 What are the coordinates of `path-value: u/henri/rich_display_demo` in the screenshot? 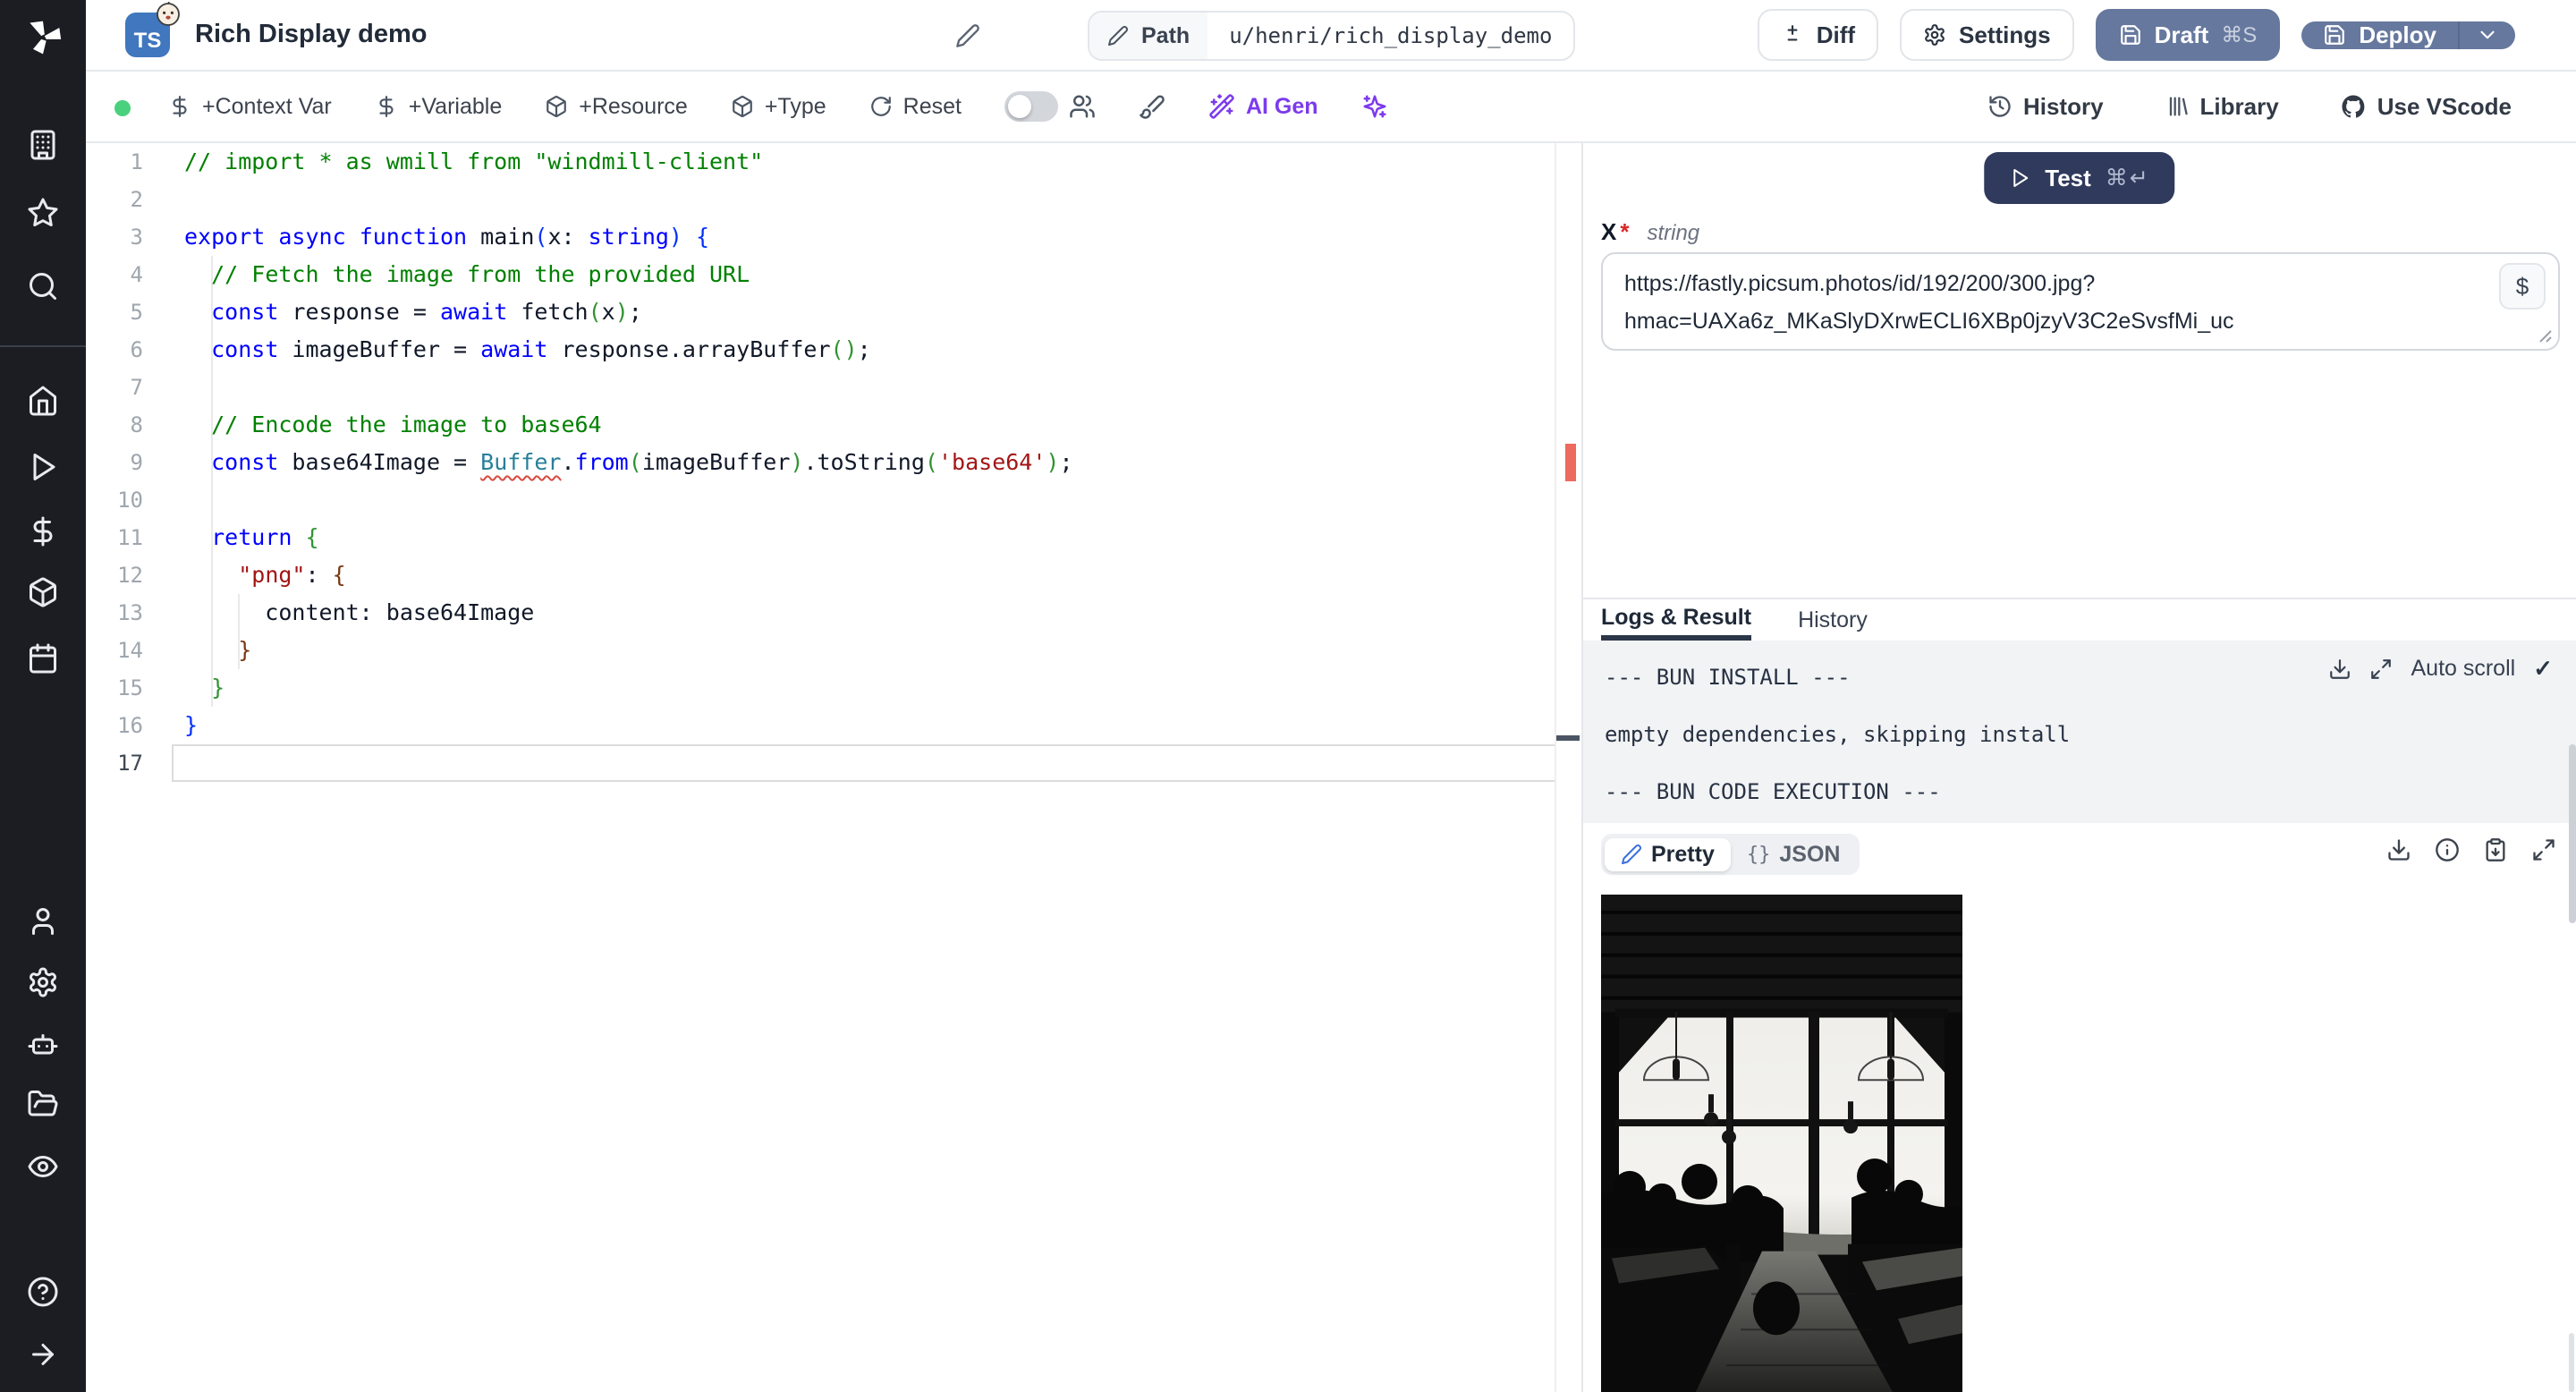 It's located at (1391, 35).